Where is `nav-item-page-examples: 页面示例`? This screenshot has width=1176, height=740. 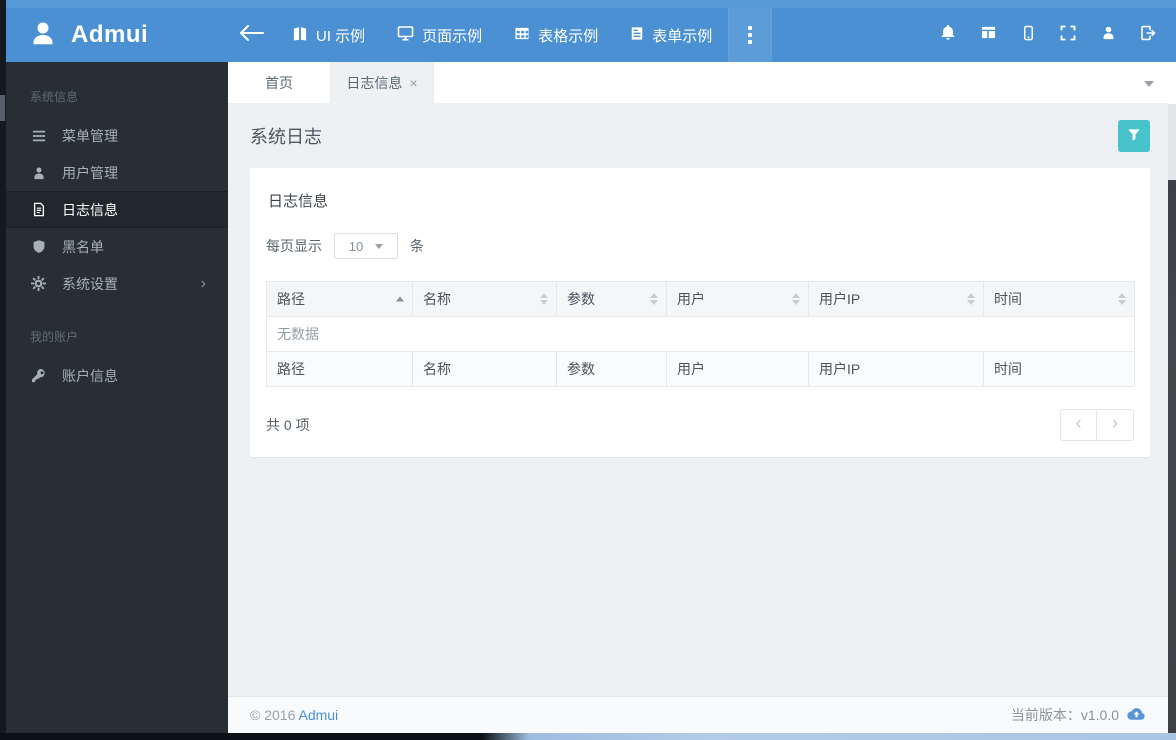 nav-item-page-examples: 页面示例 is located at coordinates (439, 35).